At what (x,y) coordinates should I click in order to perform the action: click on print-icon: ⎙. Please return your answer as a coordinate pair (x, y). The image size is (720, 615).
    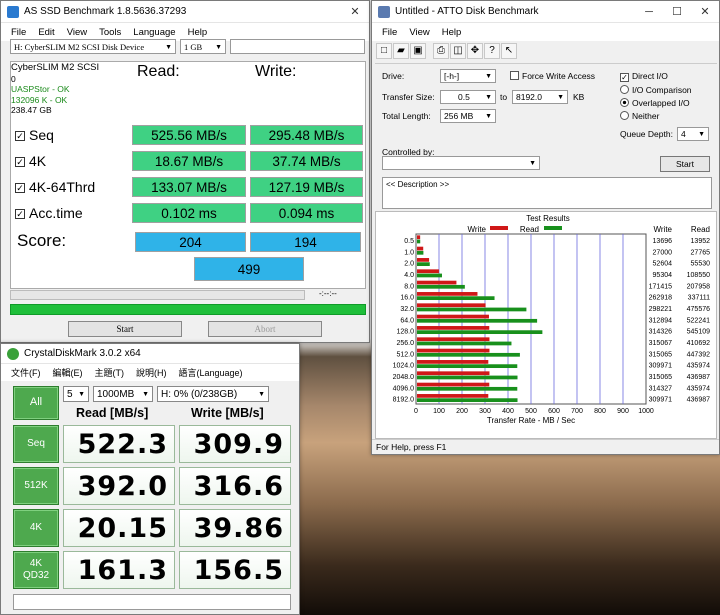
    Looking at the image, I should click on (441, 51).